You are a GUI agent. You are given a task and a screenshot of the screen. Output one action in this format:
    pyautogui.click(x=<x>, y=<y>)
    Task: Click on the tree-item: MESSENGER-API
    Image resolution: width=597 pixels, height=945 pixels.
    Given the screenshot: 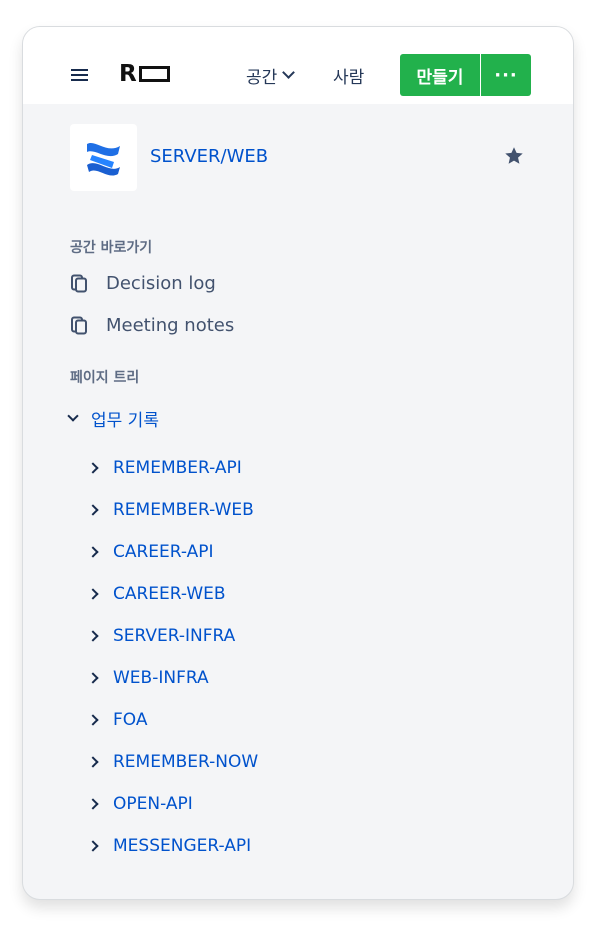 What is the action you would take?
    pyautogui.click(x=172, y=846)
    